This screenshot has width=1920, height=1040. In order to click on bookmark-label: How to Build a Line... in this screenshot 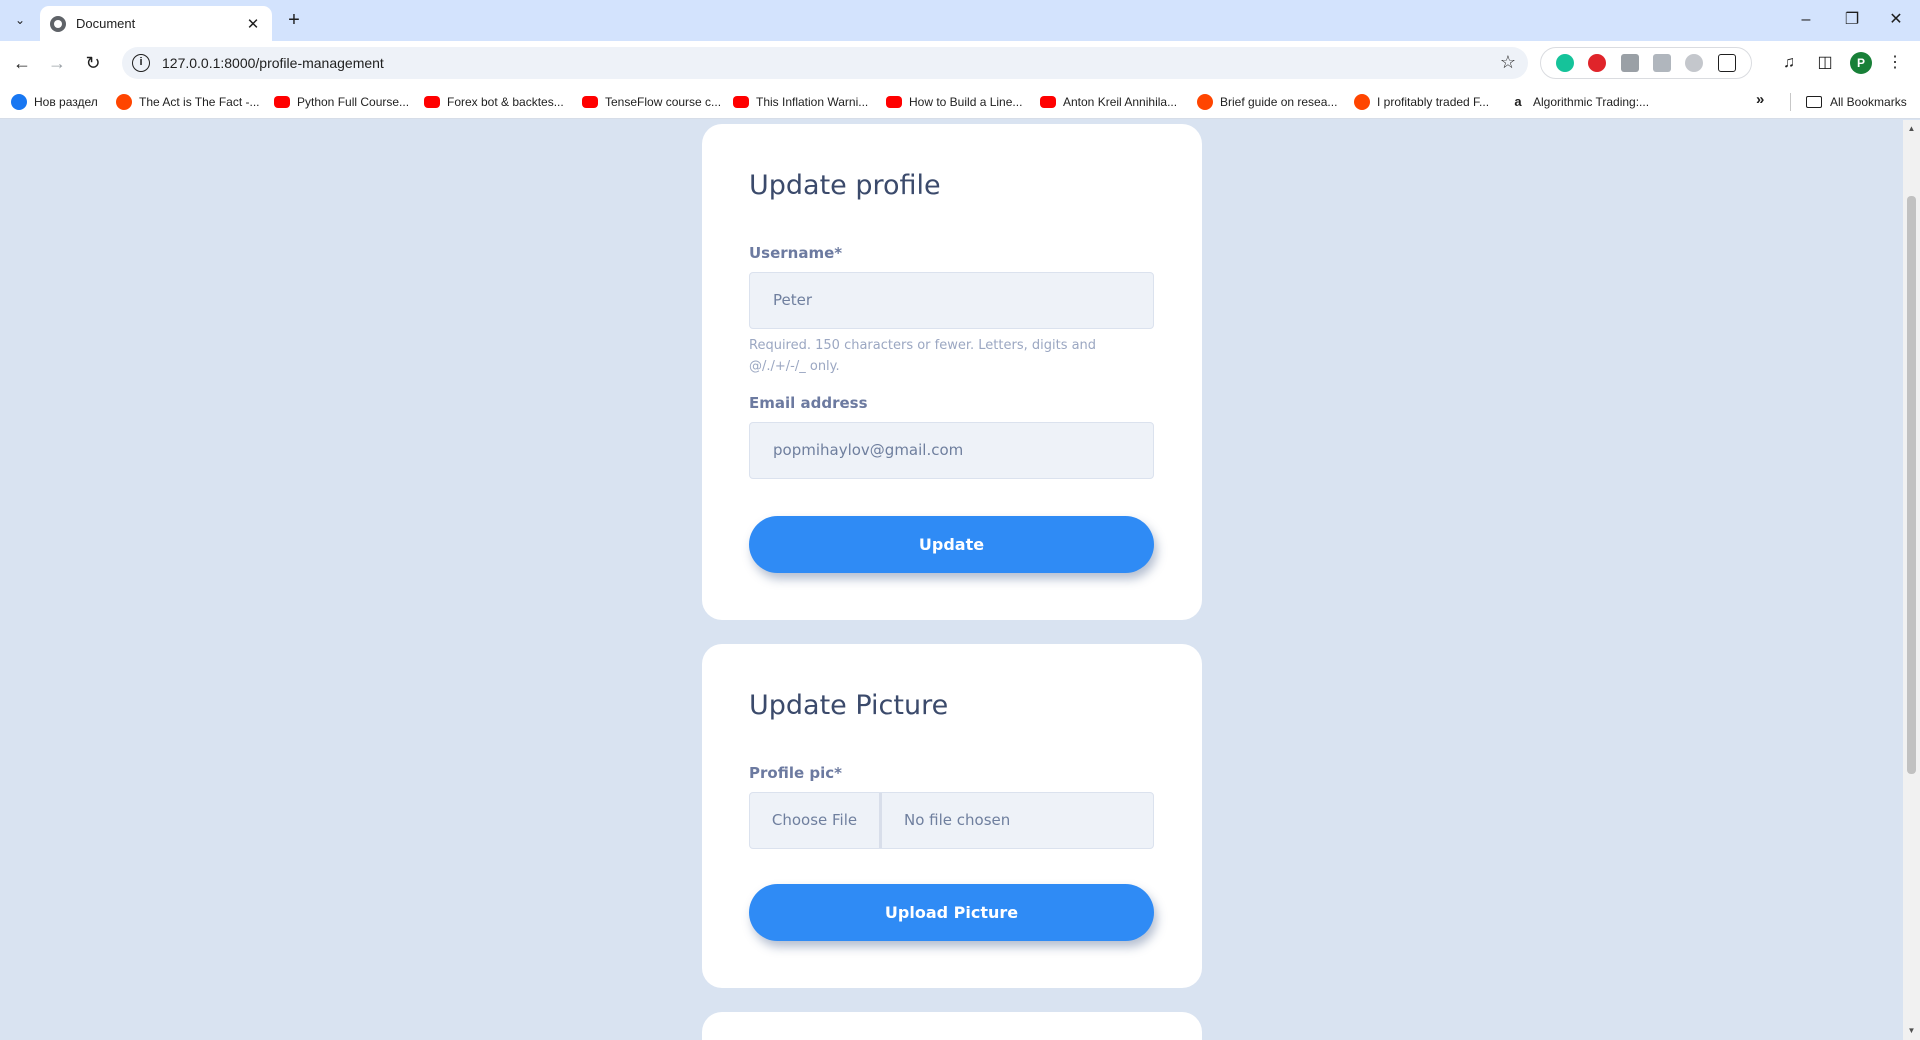, I will do `click(966, 102)`.